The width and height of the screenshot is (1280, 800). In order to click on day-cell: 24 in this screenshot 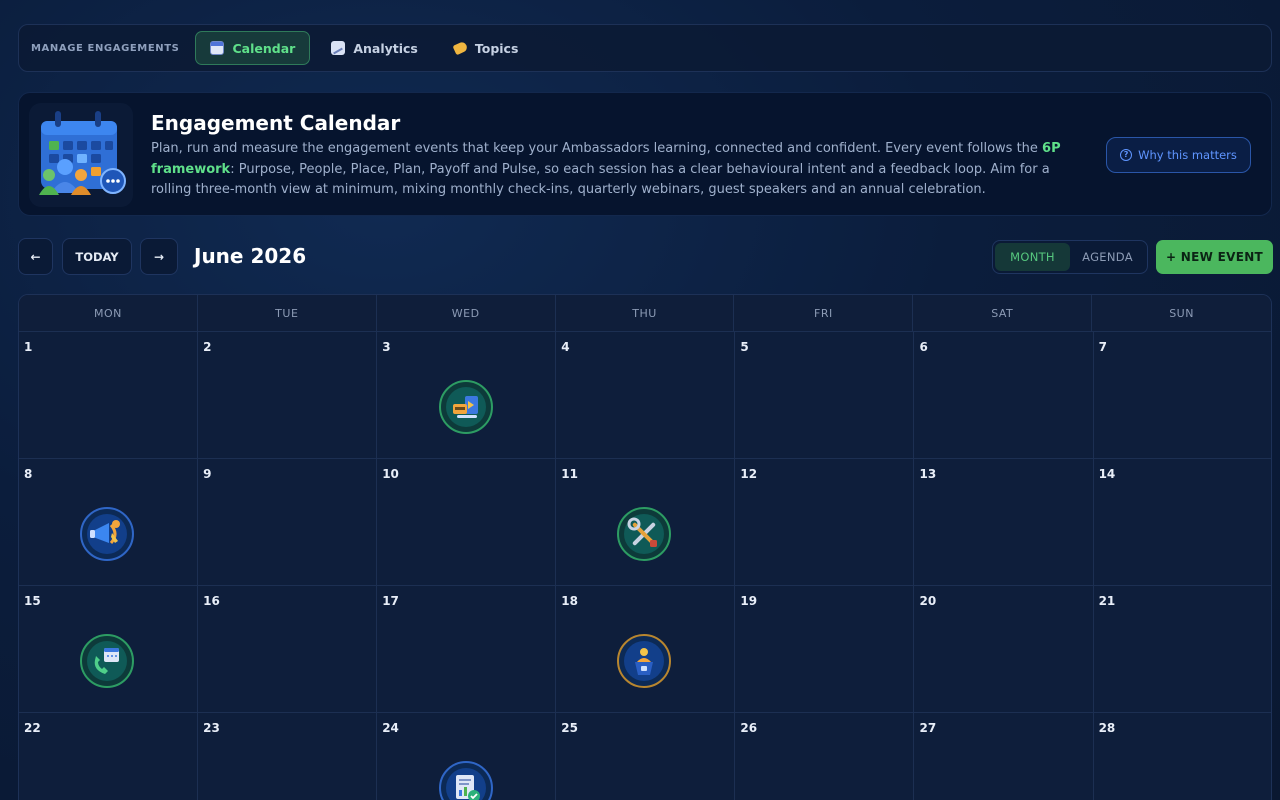, I will do `click(467, 756)`.